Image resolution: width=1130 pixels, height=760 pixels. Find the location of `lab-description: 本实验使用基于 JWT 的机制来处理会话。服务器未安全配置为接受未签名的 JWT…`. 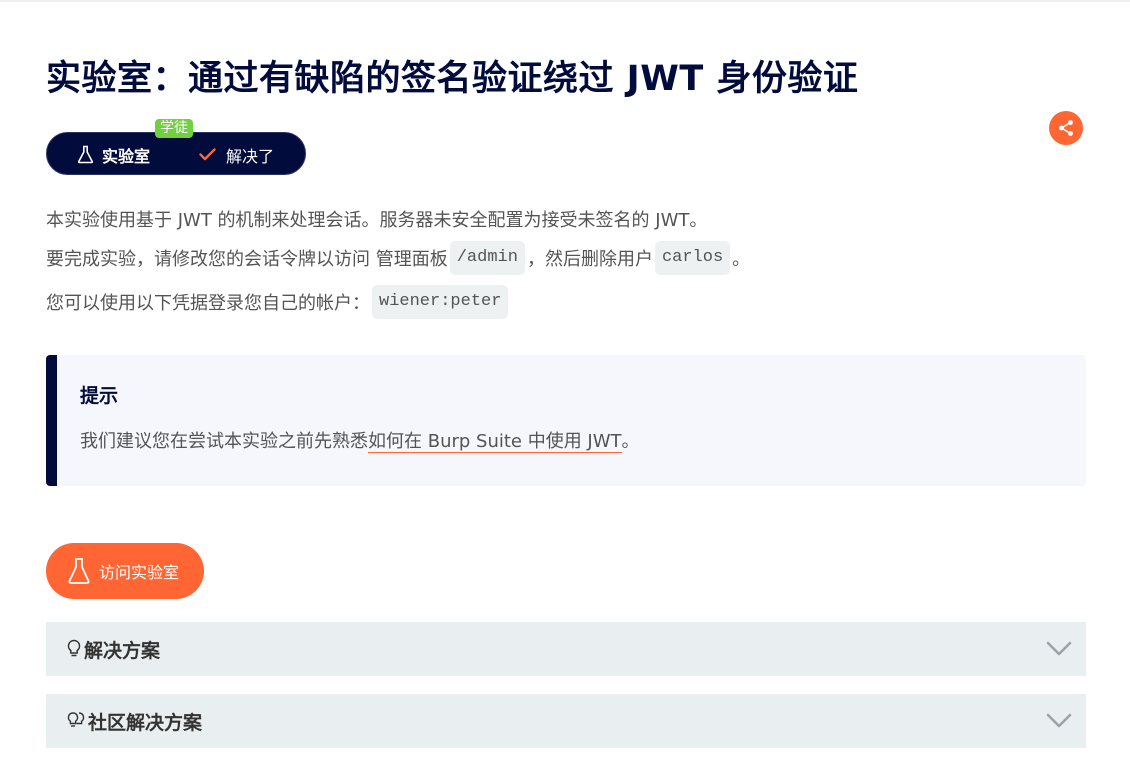

lab-description: 本实验使用基于 JWT 的机制来处理会话。服务器未安全配置为接受未签名的 JWT… is located at coordinates (566, 263).